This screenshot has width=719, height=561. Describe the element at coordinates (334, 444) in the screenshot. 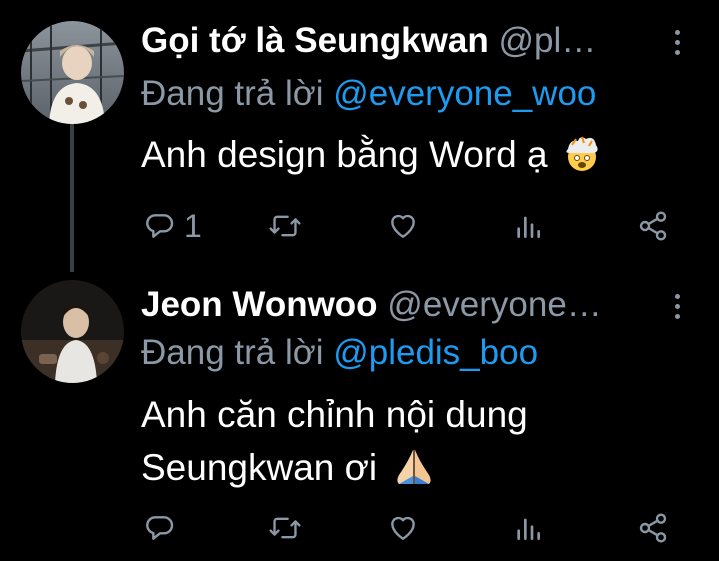

I see `tweet-text: Anh căn chỉnh nội dung Seungkwan ơi` at that location.